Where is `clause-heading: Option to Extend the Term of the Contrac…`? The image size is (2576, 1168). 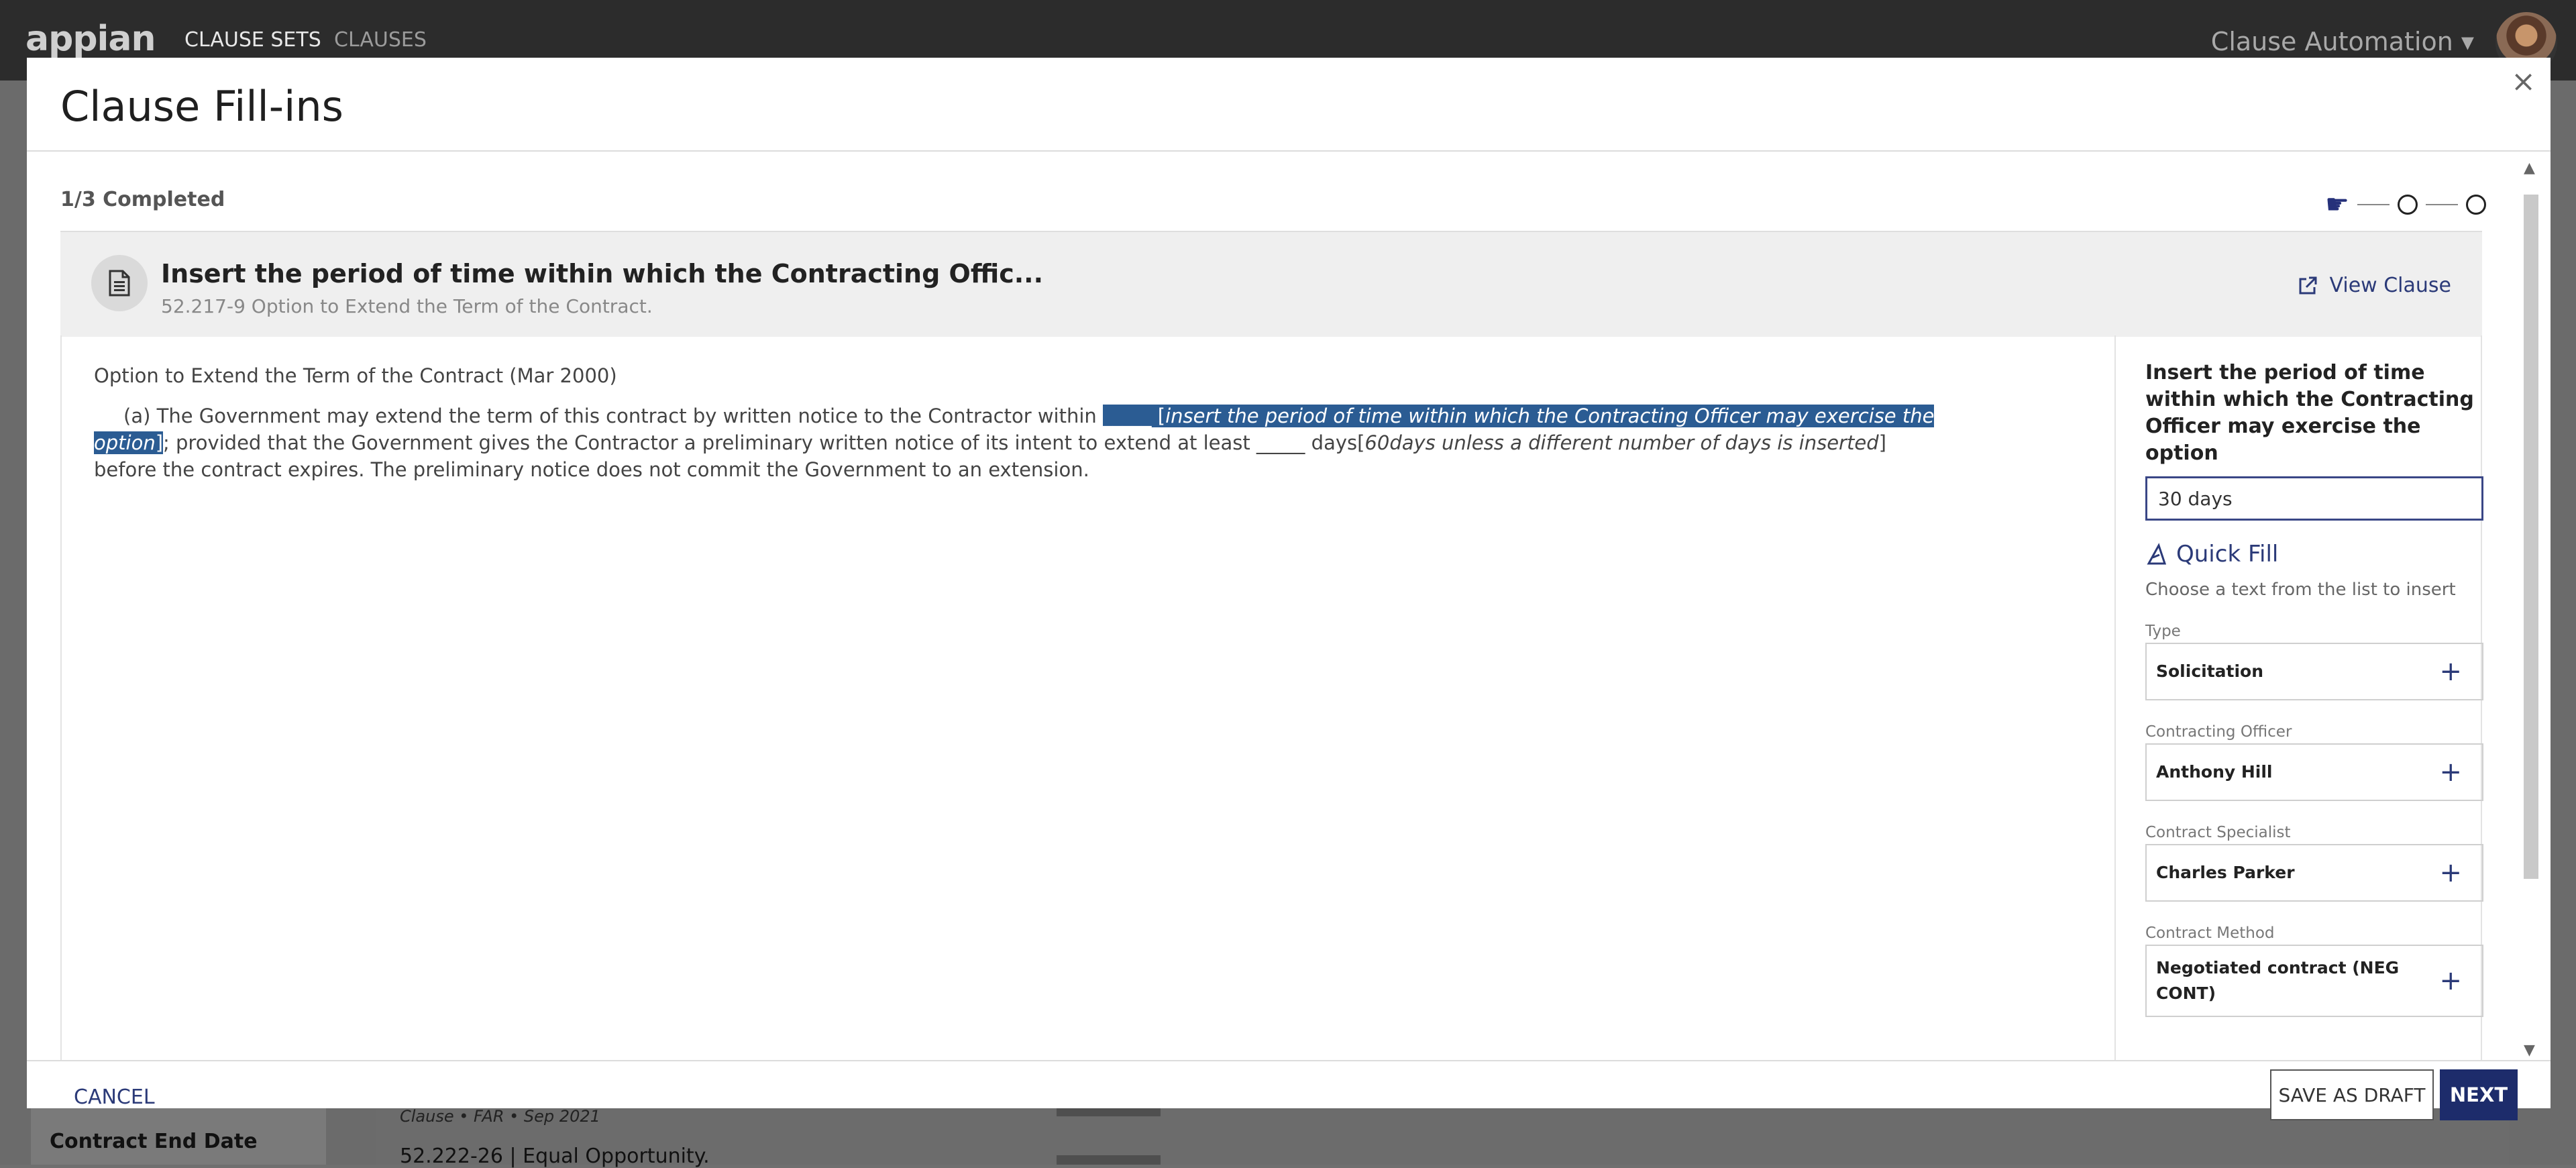 clause-heading: Option to Extend the Term of the Contrac… is located at coordinates (355, 375).